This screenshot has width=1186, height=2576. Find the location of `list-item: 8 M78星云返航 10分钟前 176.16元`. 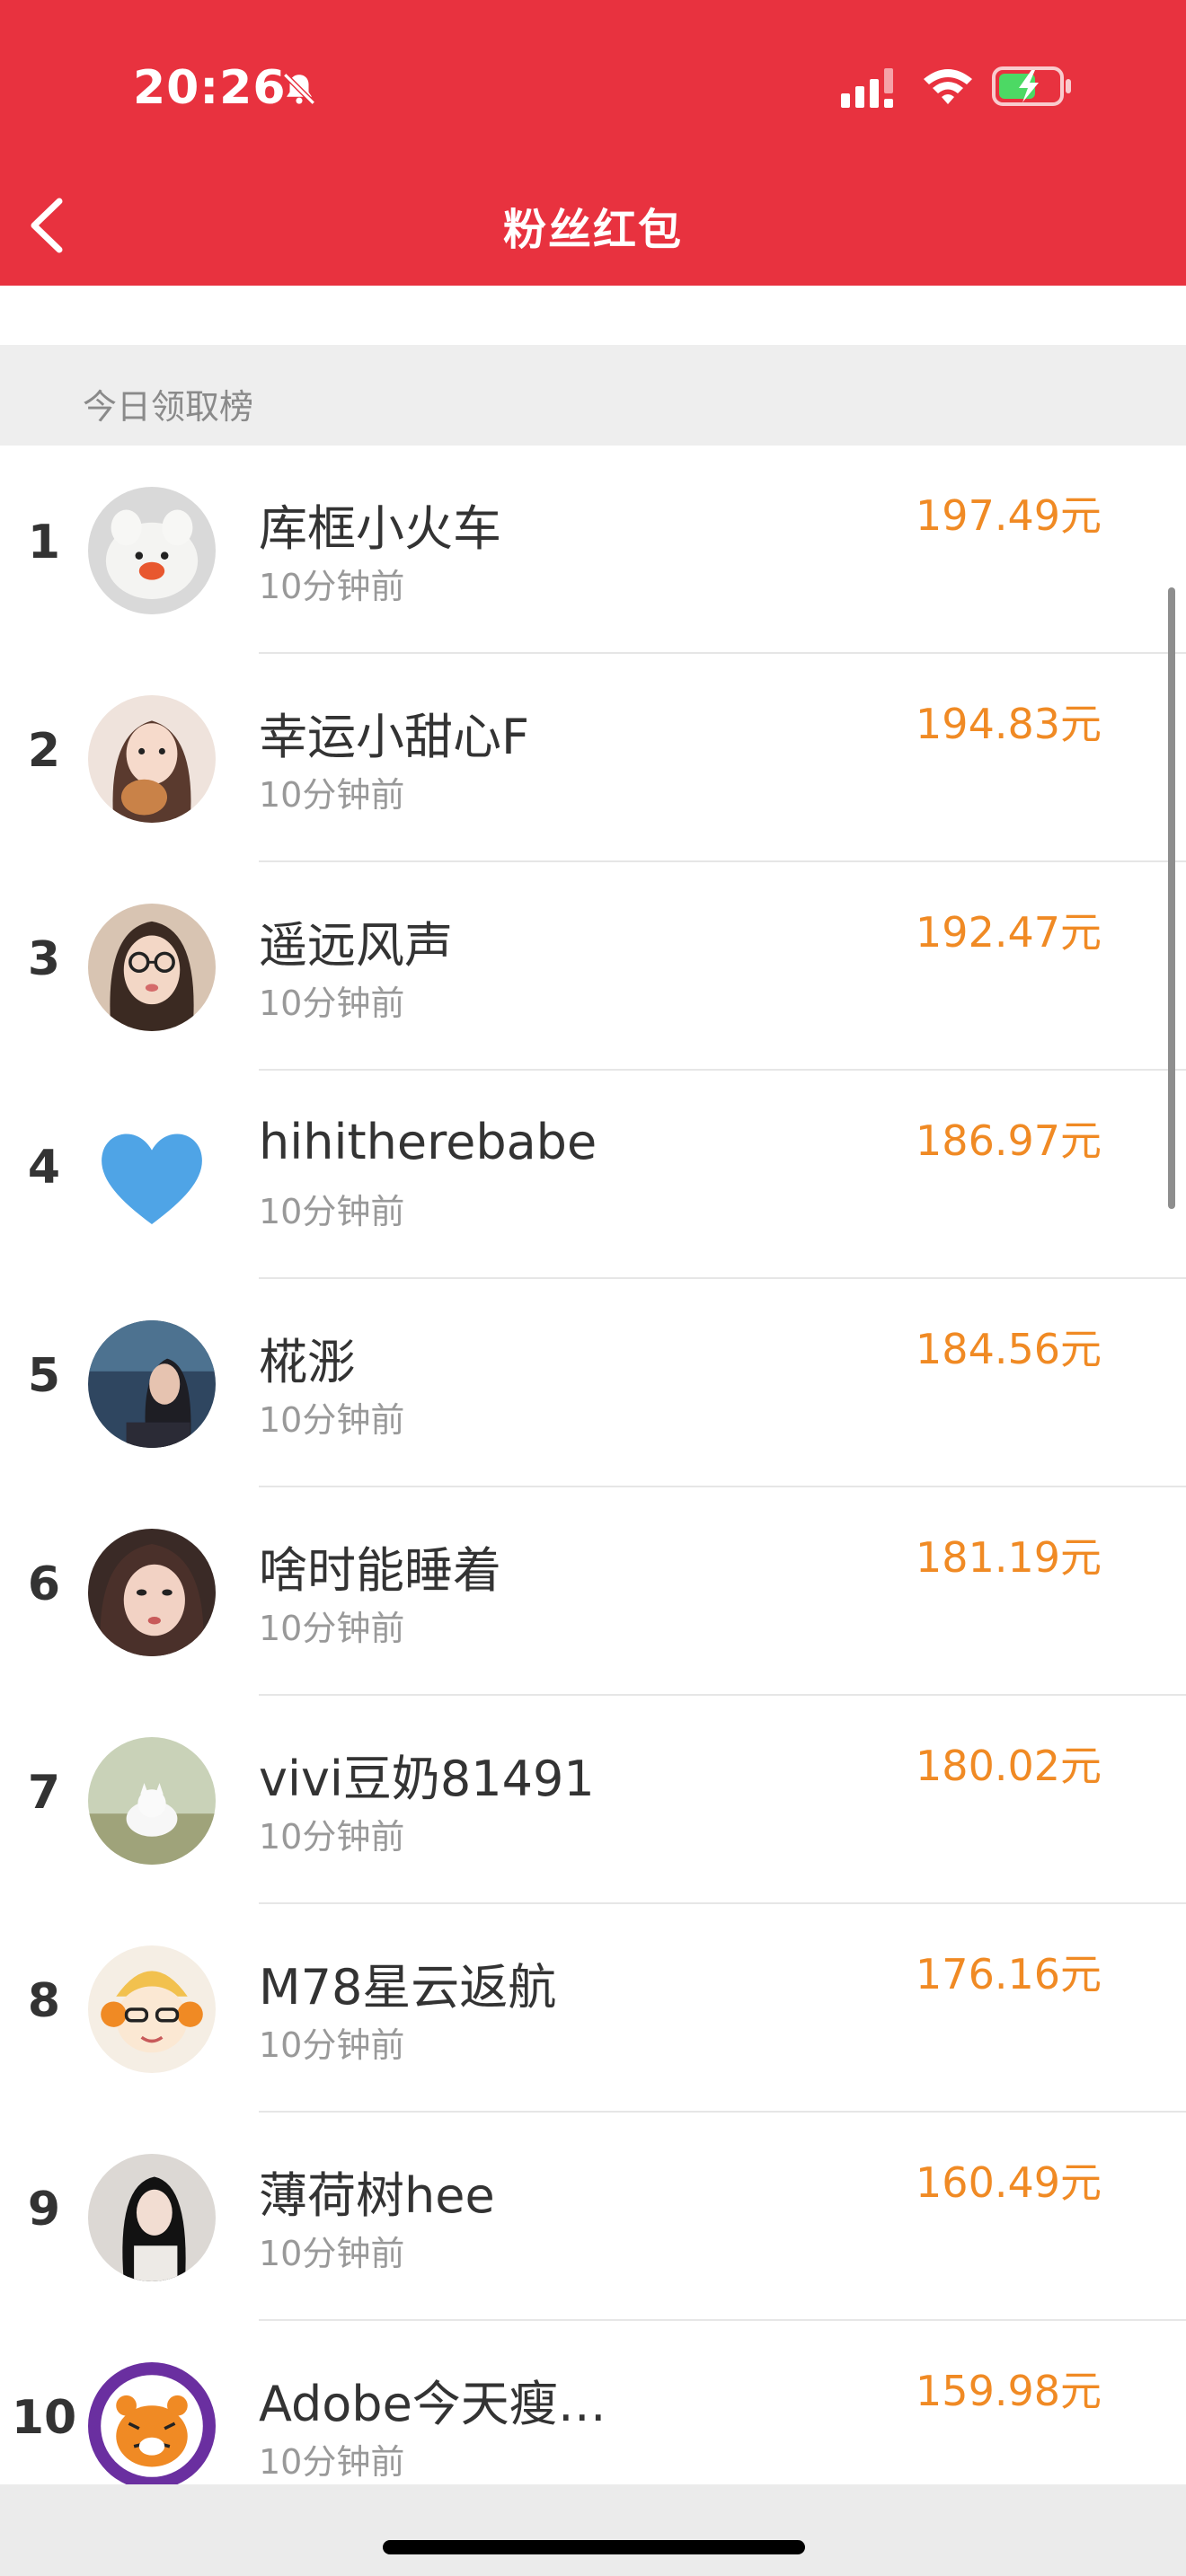

list-item: 8 M78星云返航 10分钟前 176.16元 is located at coordinates (593, 2008).